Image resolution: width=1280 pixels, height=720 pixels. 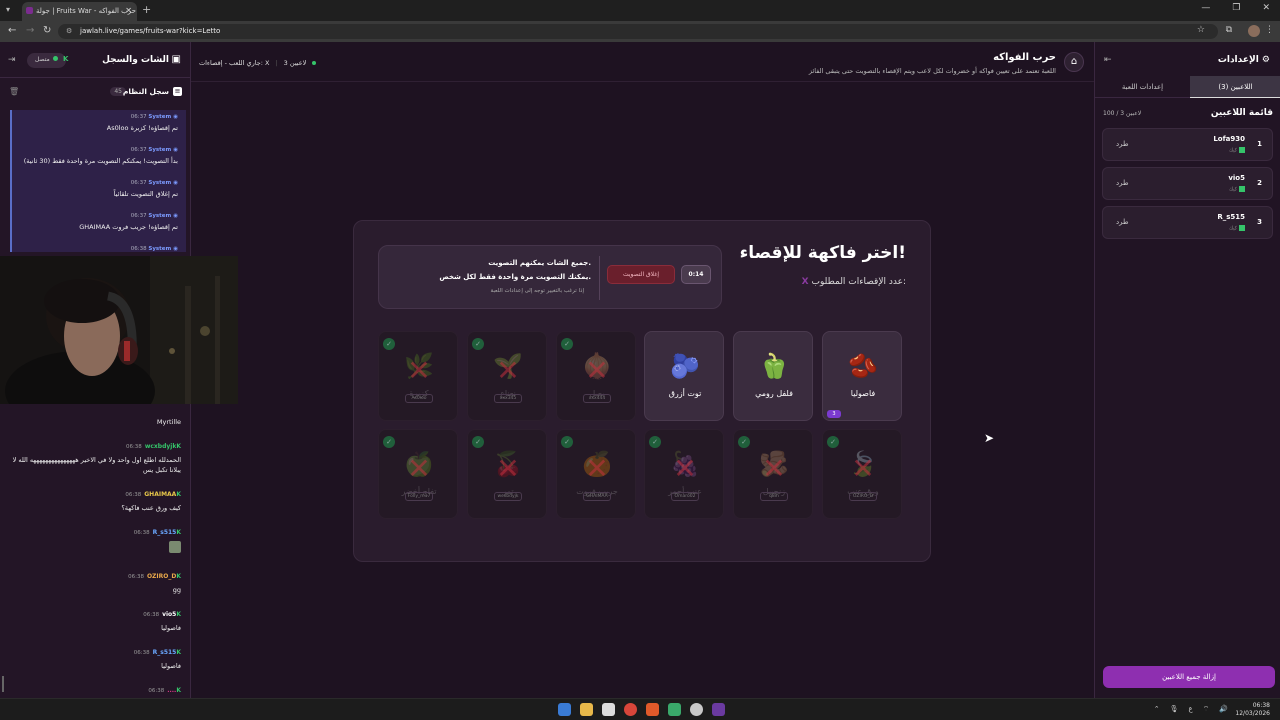 What do you see at coordinates (1189, 677) in the screenshot?
I see `remove-all-players-button: إزالة جميع اللاعبين` at bounding box center [1189, 677].